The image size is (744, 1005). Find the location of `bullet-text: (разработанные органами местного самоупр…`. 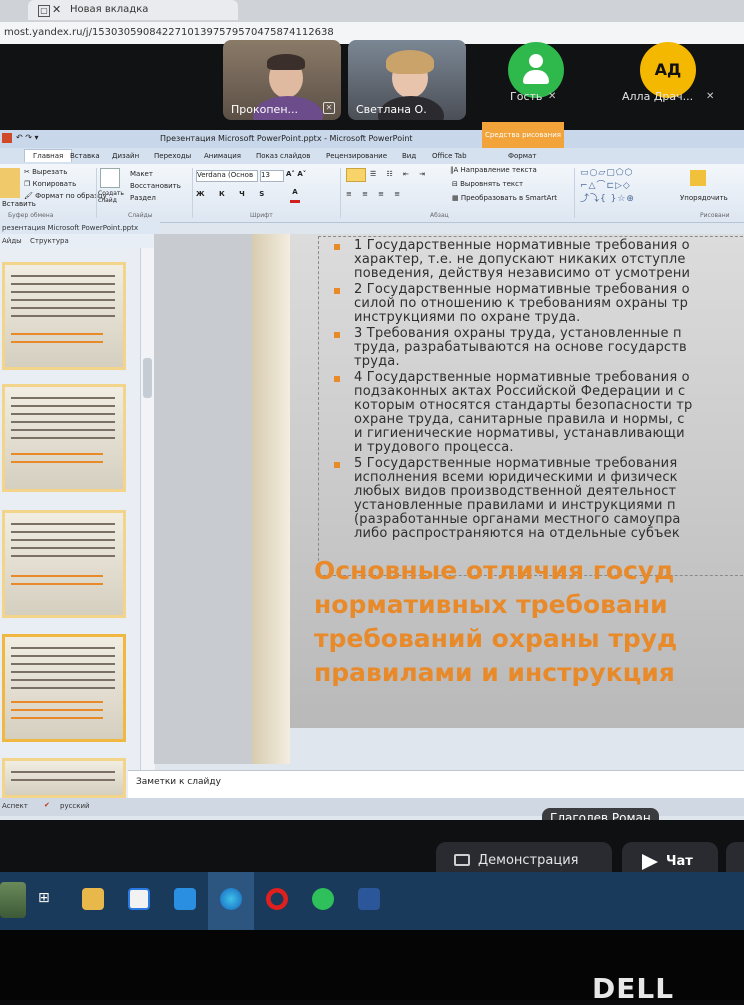

bullet-text: (разработанные органами местного самоупр… is located at coordinates (517, 519).